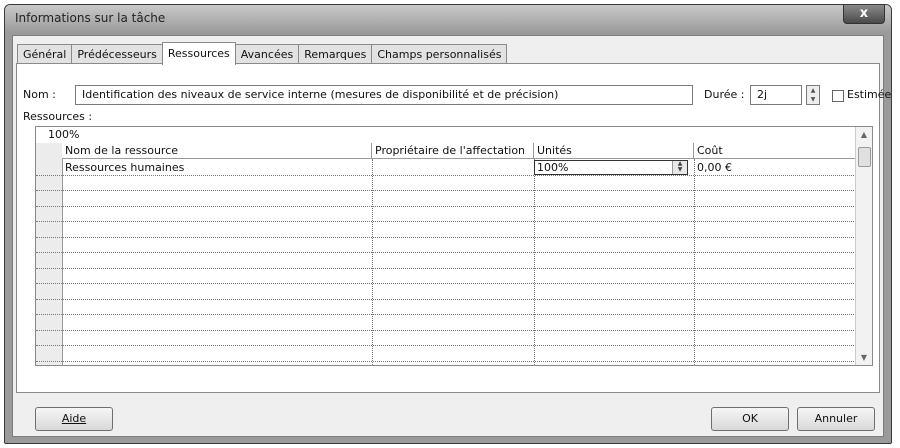 The height and width of the screenshot is (448, 900). What do you see at coordinates (90, 18) in the screenshot?
I see `dialog-title: Informations sur la tâche` at bounding box center [90, 18].